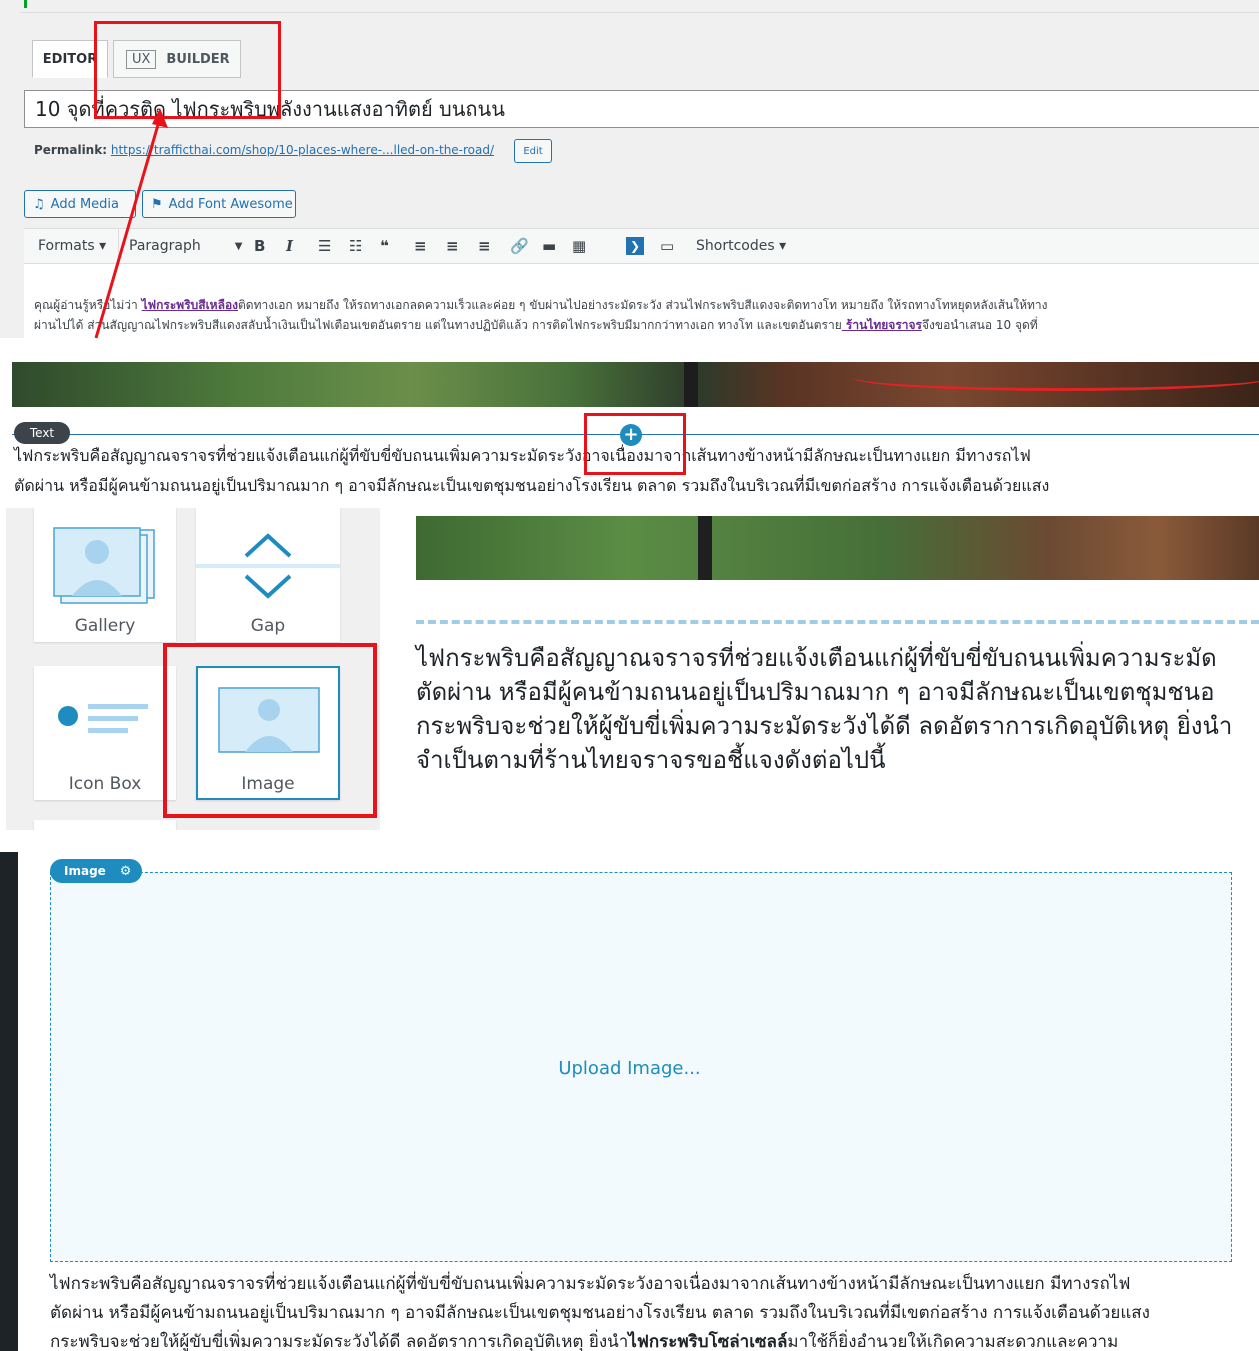  I want to click on add-font-awesome-label: Add Font Awesome, so click(230, 204).